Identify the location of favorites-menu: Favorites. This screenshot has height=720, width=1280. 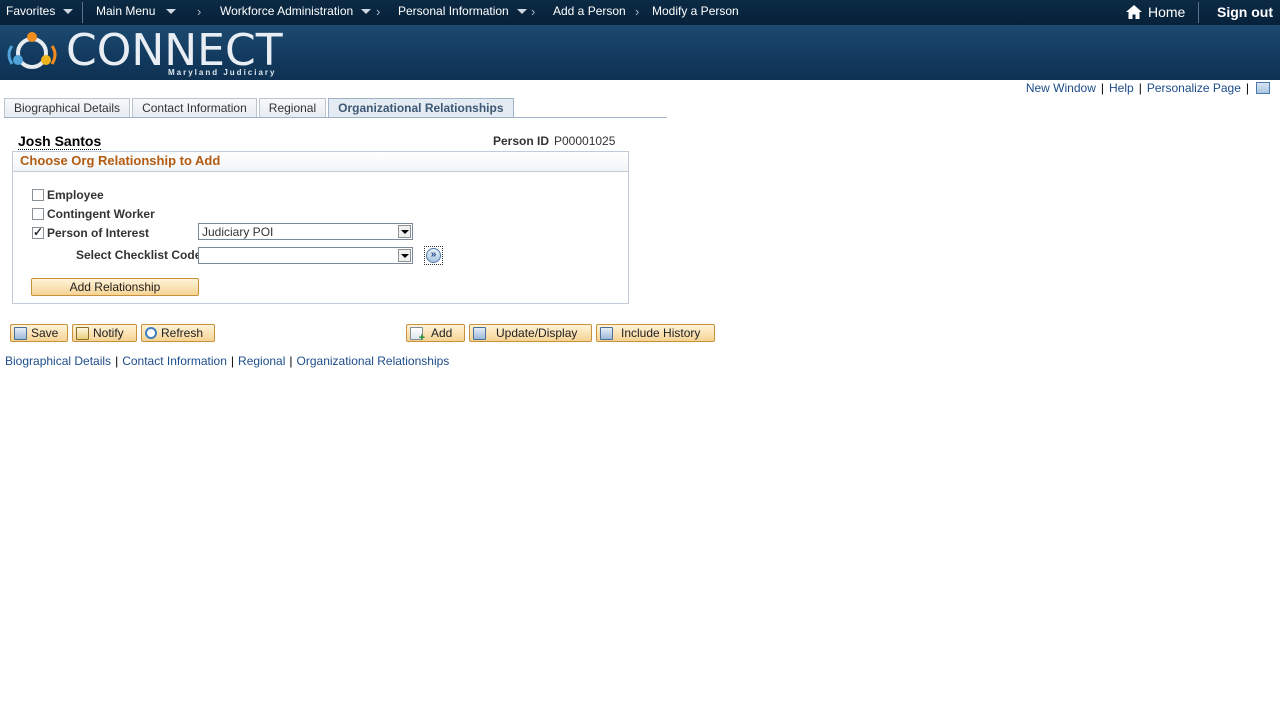
(40, 11).